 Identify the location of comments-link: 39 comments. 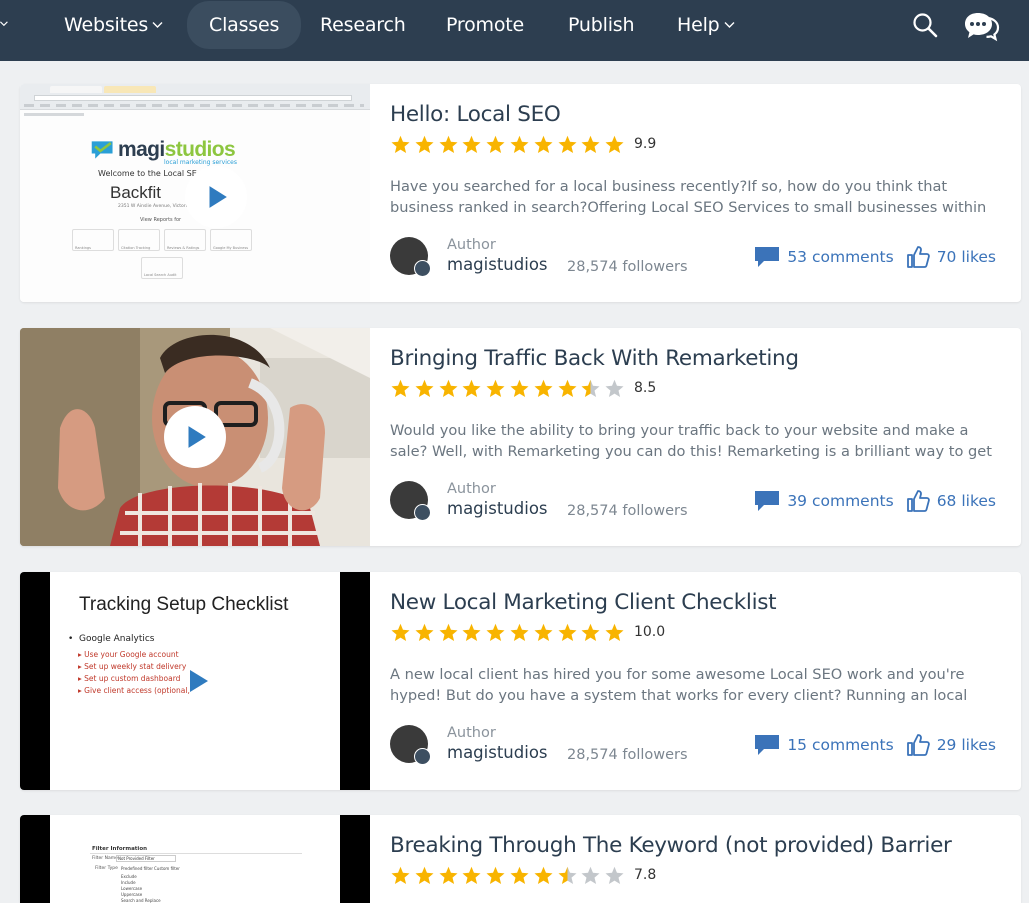
(824, 501).